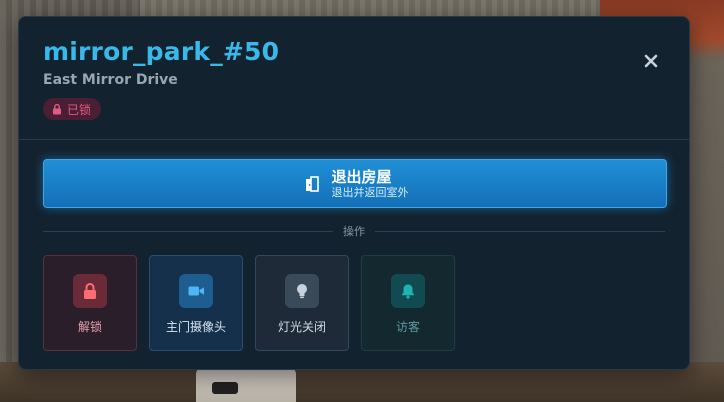  Describe the element at coordinates (225, 388) in the screenshot. I see `background-character-watch` at that location.